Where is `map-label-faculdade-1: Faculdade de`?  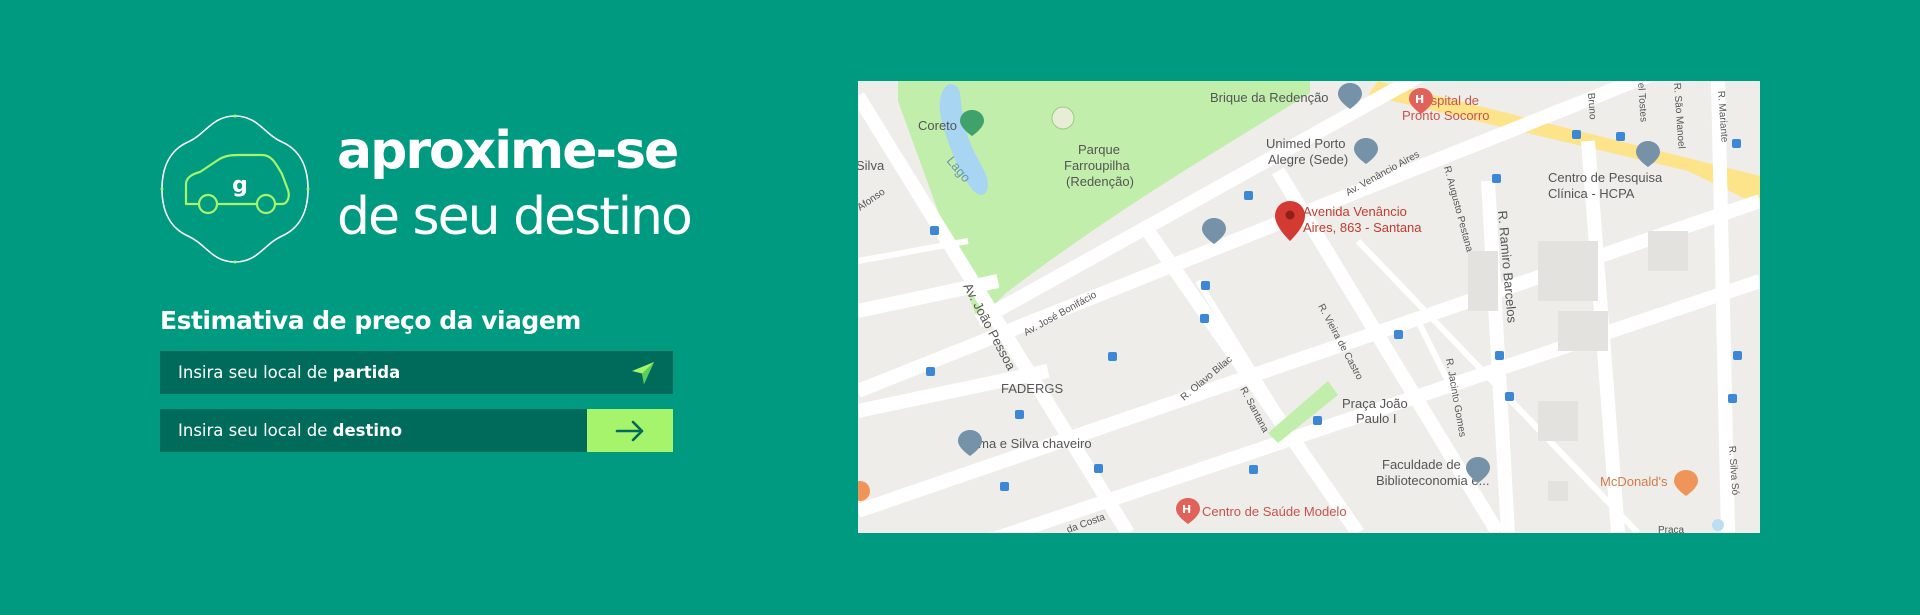
map-label-faculdade-1: Faculdade de is located at coordinates (1421, 464).